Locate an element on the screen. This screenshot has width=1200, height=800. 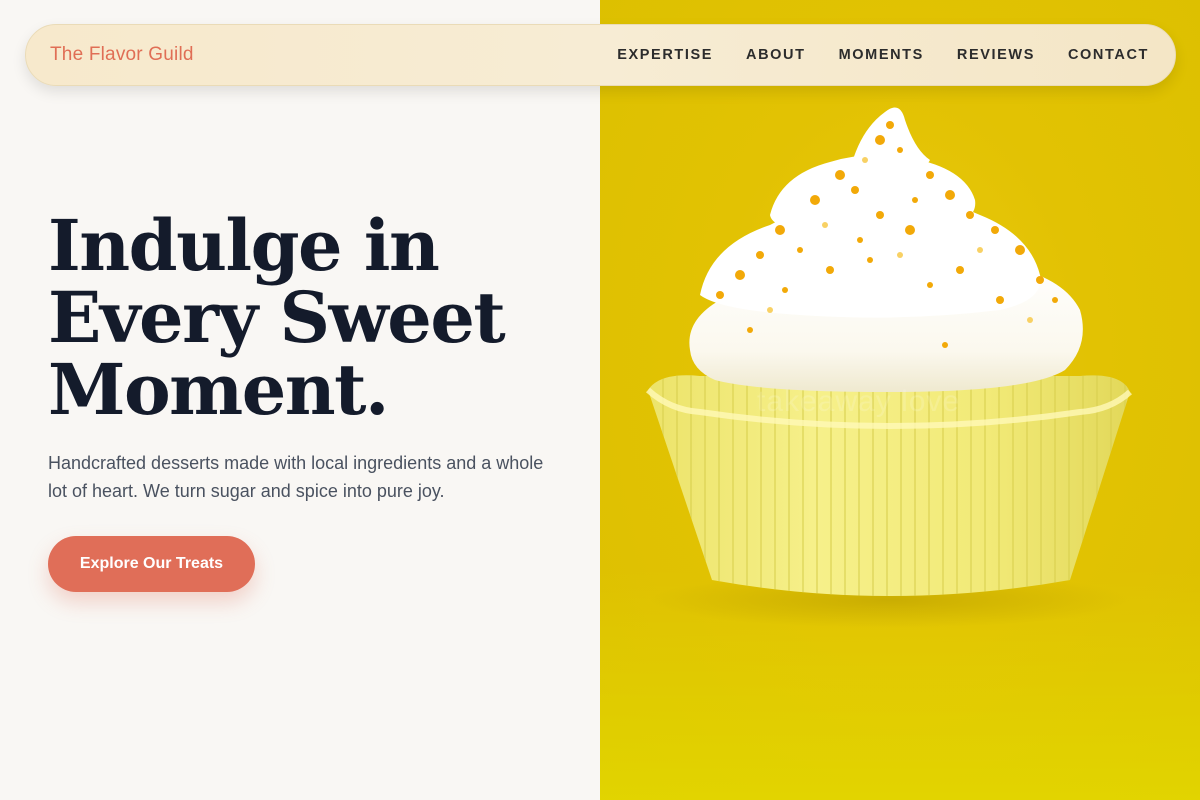
image-watermark: takeaway love is located at coordinates (859, 401).